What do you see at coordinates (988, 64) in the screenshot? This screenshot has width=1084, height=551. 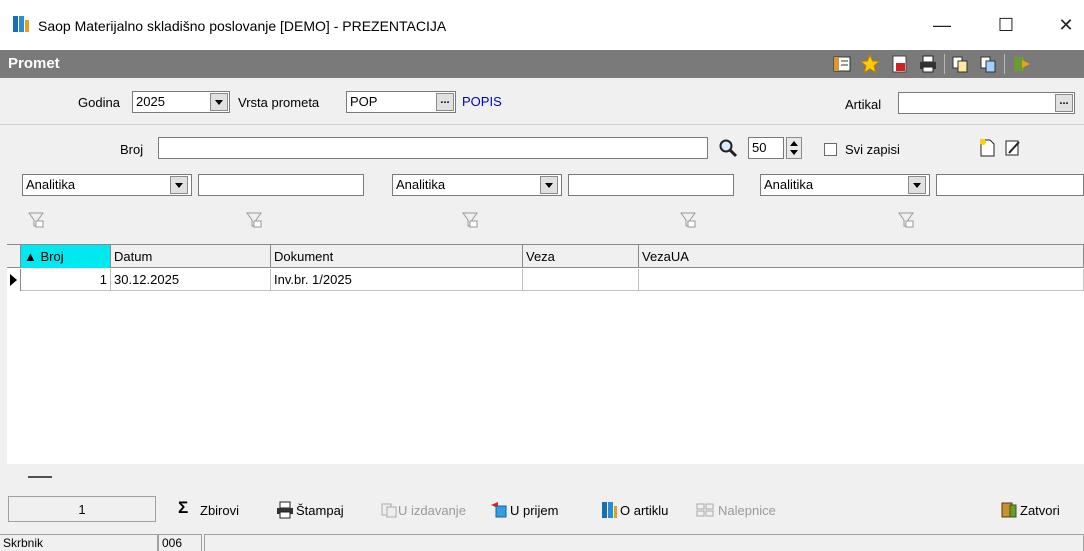 I see `paste-icon` at bounding box center [988, 64].